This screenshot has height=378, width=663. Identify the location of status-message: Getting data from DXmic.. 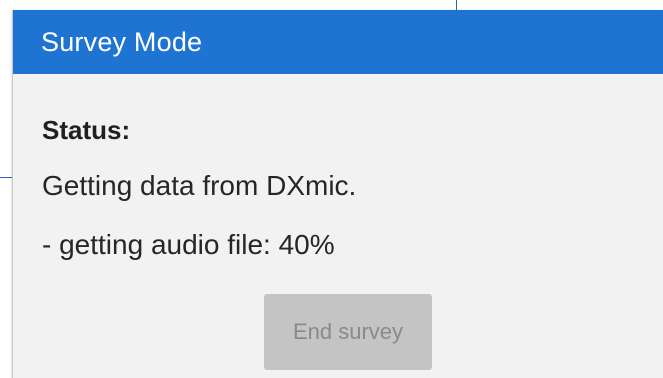
(199, 185).